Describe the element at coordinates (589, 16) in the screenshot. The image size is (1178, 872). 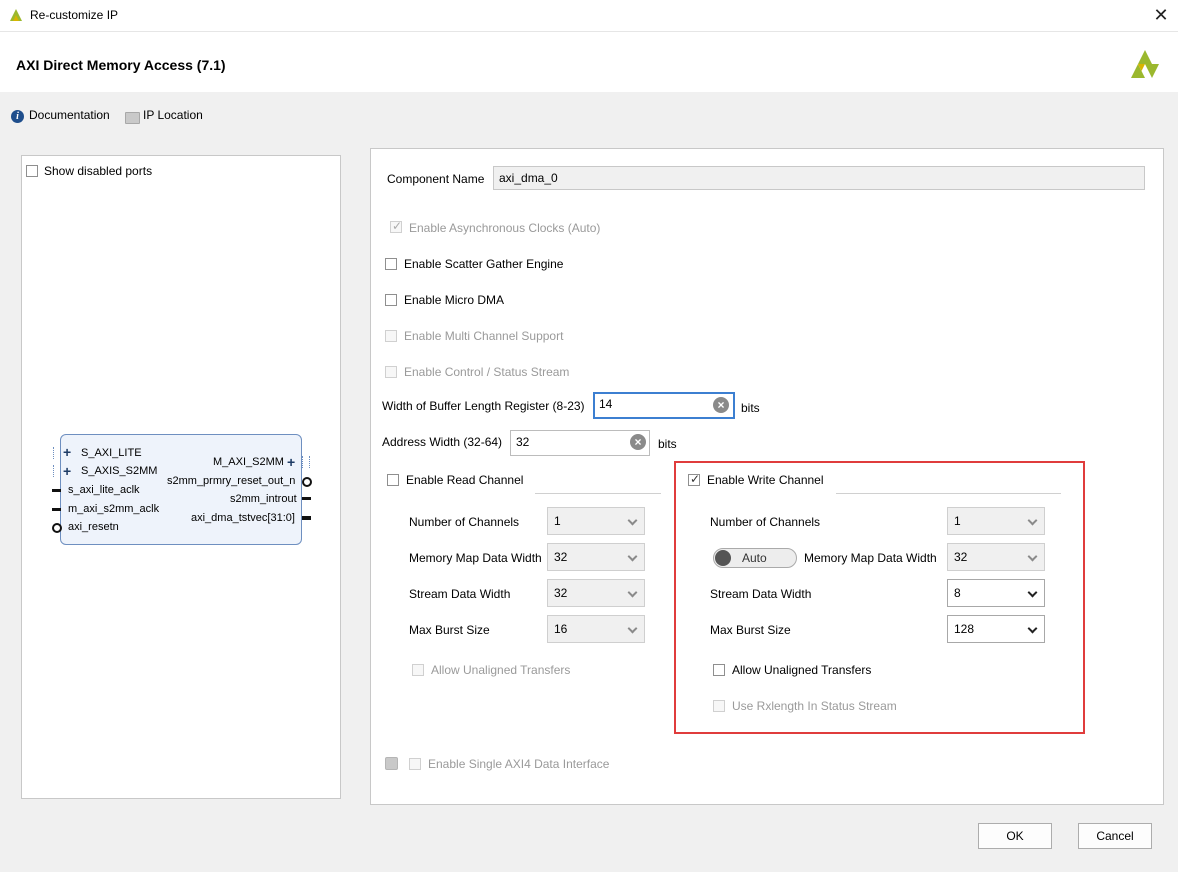
I see `title-bar: Re-customize IP ✕` at that location.